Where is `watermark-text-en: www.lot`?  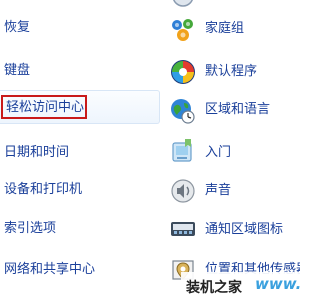 watermark-text-en: www.lot is located at coordinates (277, 284).